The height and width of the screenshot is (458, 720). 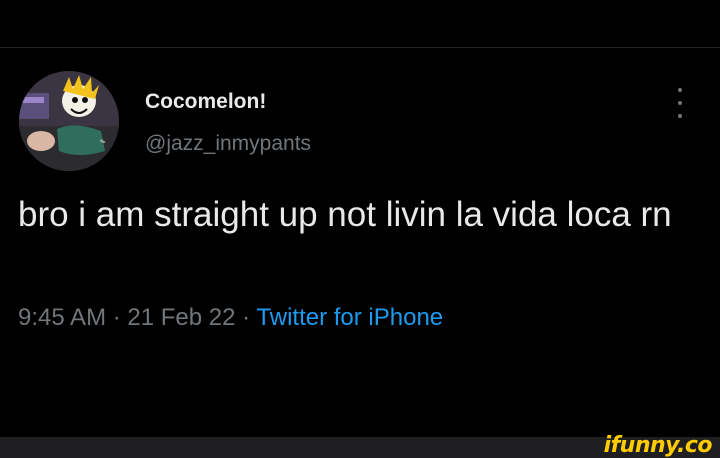 I want to click on more-vertical-icon, so click(x=680, y=103).